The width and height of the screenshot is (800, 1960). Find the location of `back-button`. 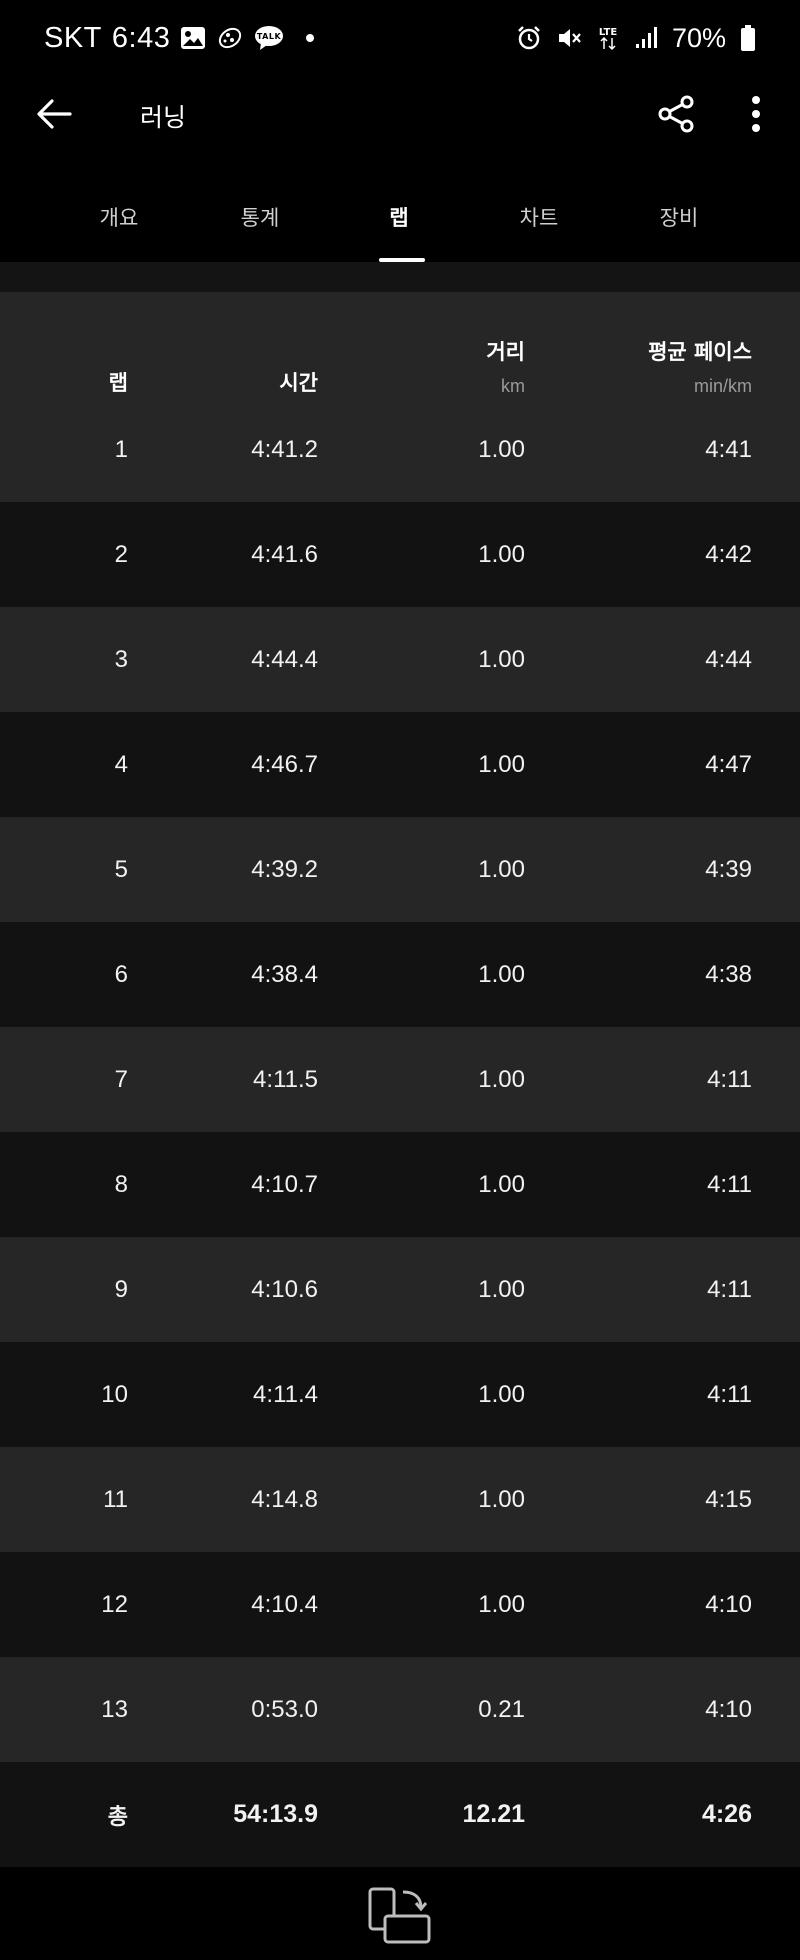

back-button is located at coordinates (54, 114).